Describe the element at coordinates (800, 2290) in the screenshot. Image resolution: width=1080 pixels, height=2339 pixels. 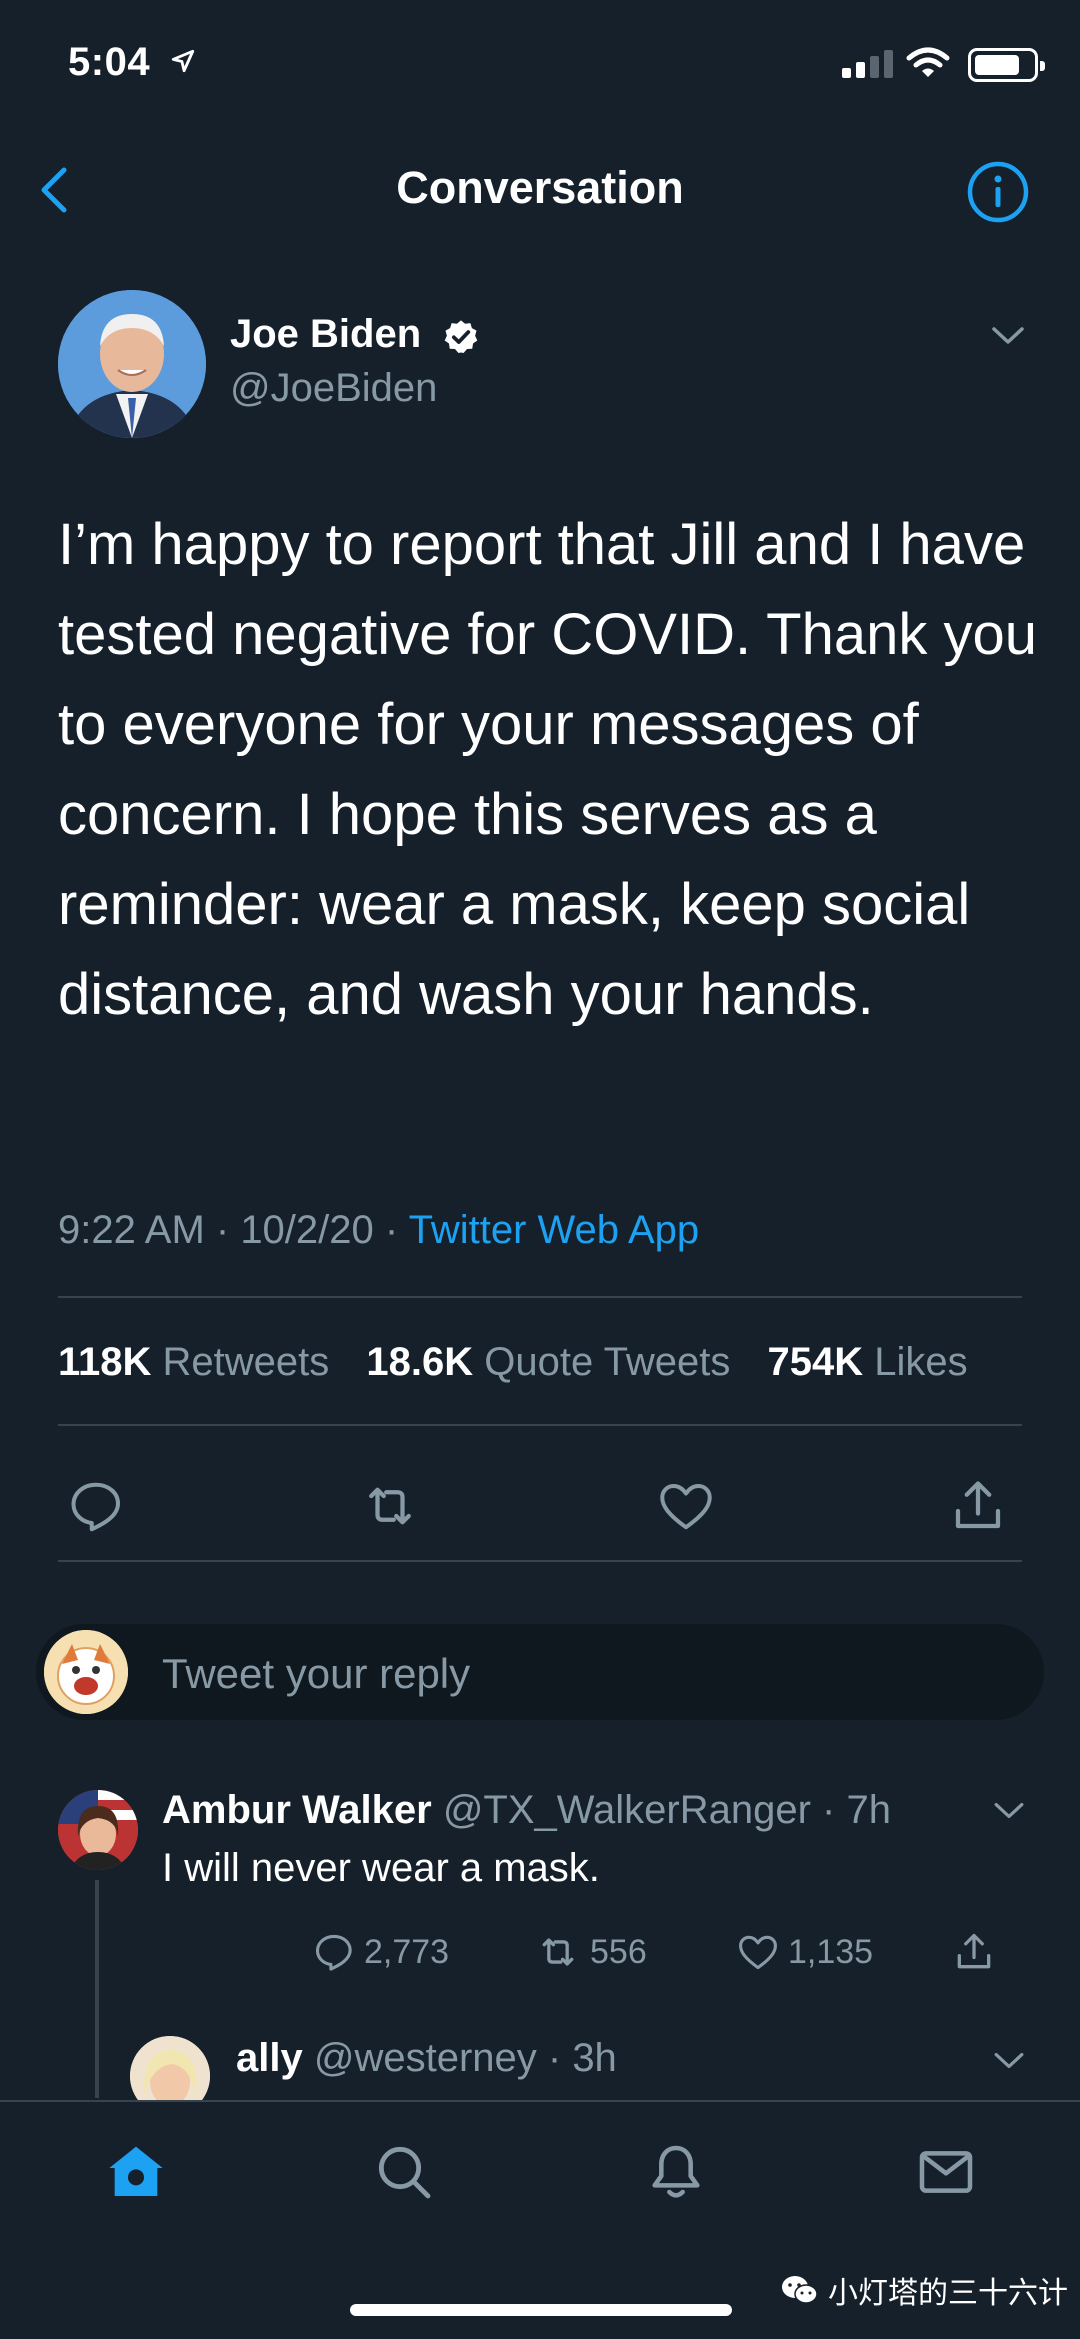
I see `wechat-icon` at that location.